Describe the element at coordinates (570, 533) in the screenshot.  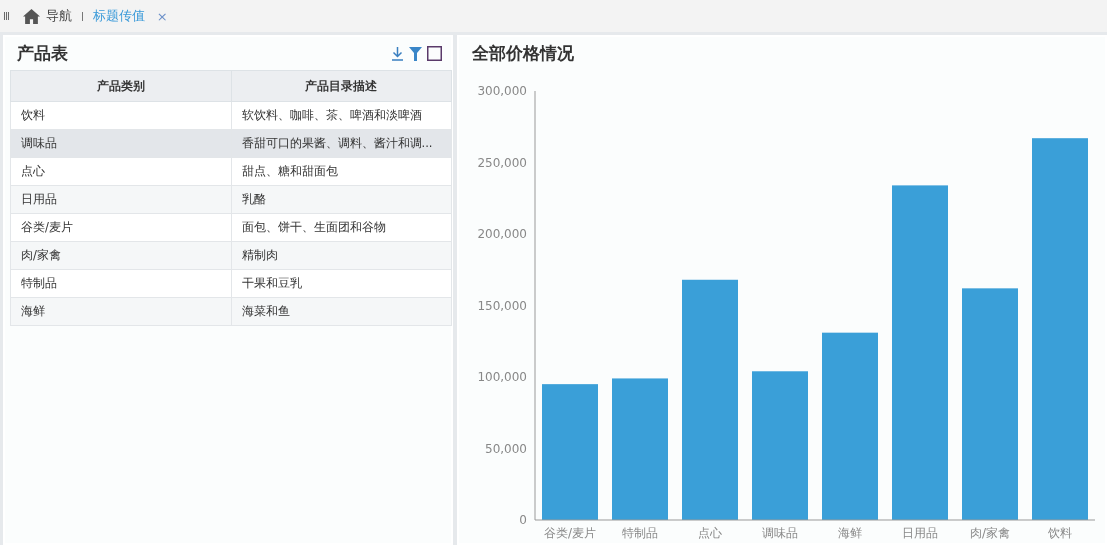
I see `axis-category-label: 谷类/麦片` at that location.